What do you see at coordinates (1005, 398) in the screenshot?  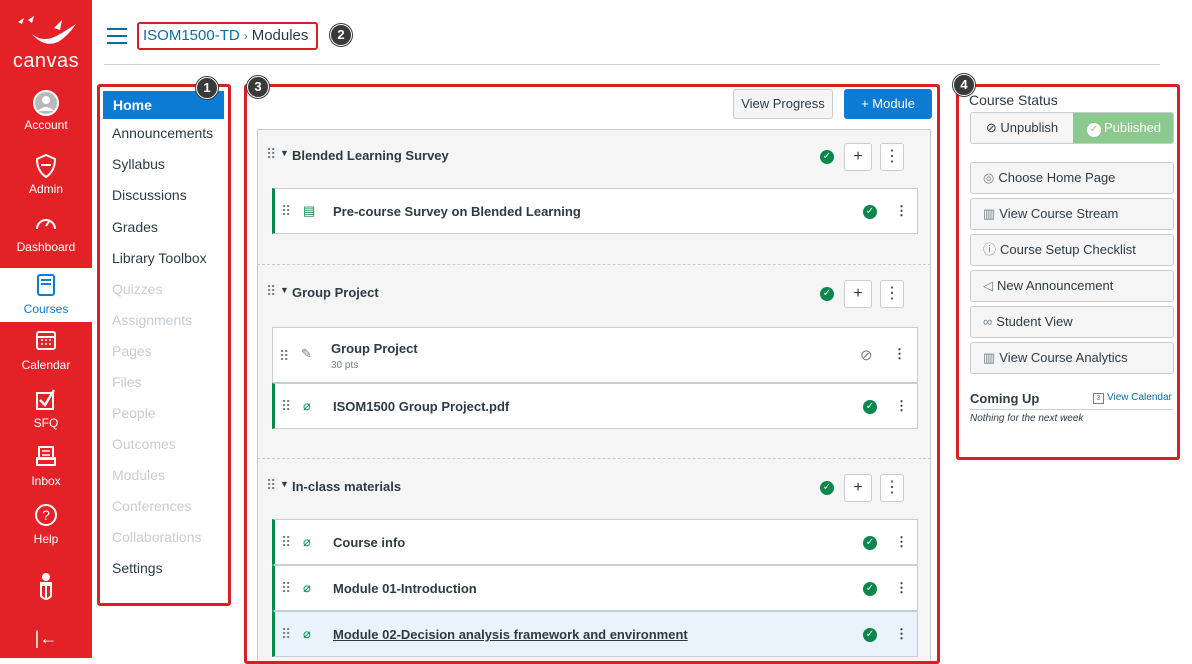 I see `coming-up-heading: Coming Up` at bounding box center [1005, 398].